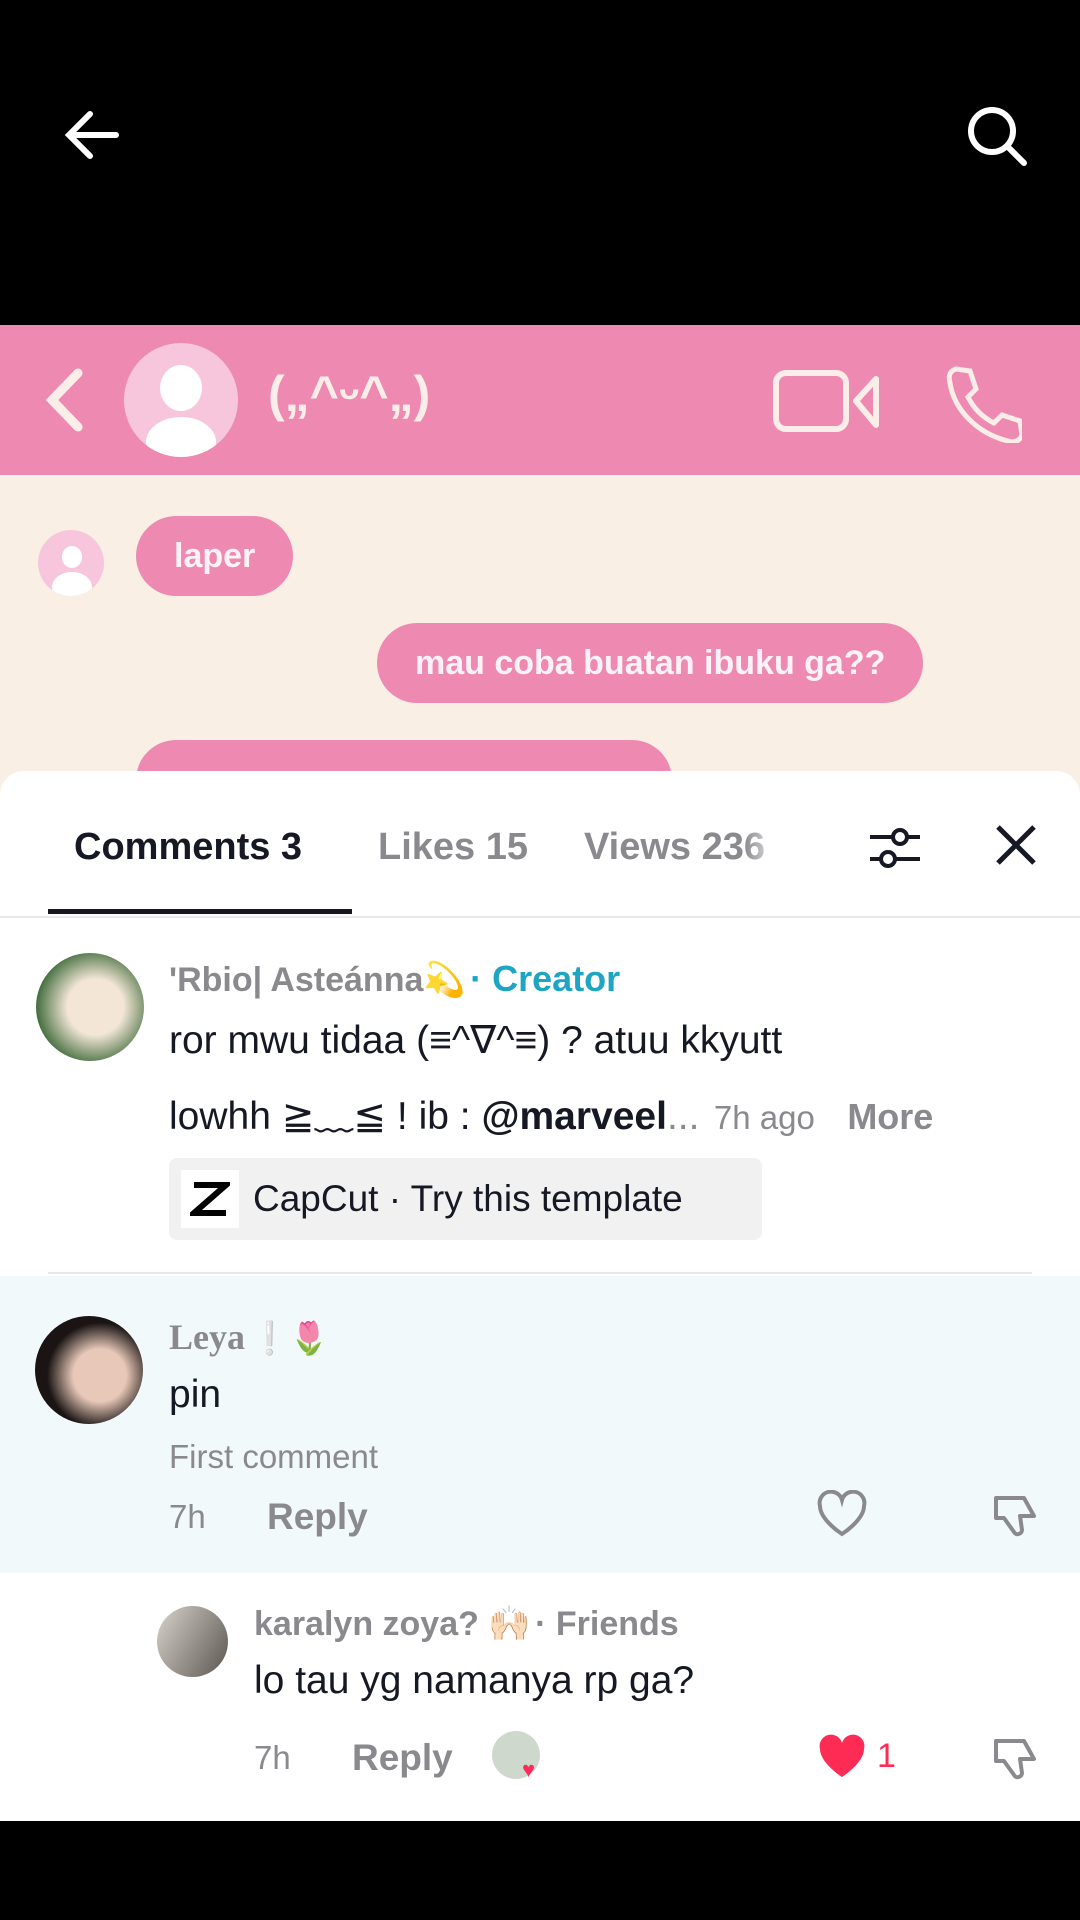 The height and width of the screenshot is (1920, 1080). What do you see at coordinates (200, 911) in the screenshot?
I see `active-tab-indicator` at bounding box center [200, 911].